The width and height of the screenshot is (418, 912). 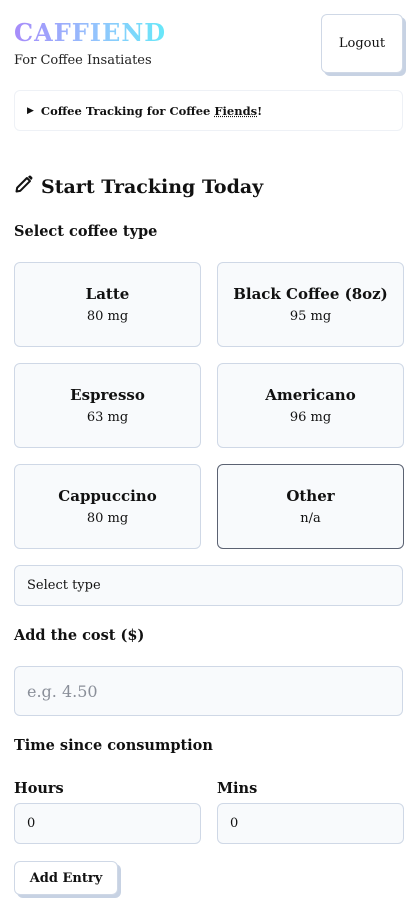 What do you see at coordinates (30, 110) in the screenshot?
I see `disclosure-triangle-icon: ▶` at bounding box center [30, 110].